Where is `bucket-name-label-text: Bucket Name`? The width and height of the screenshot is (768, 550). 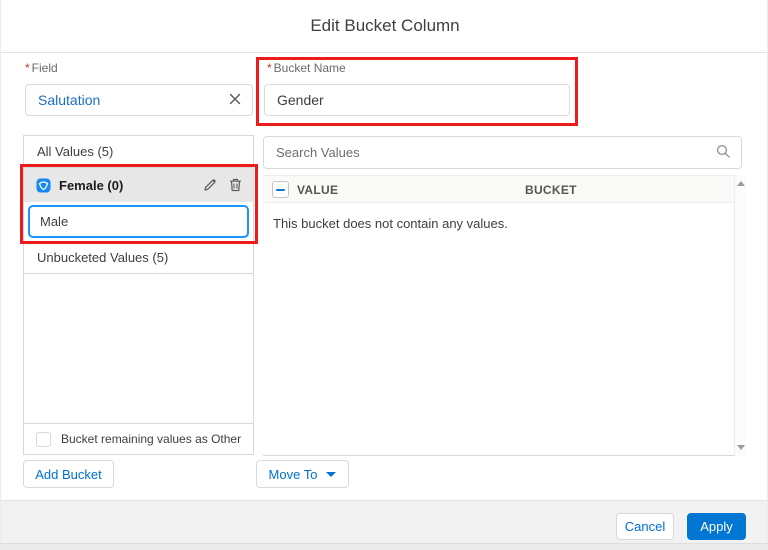
bucket-name-label-text: Bucket Name is located at coordinates (309, 68).